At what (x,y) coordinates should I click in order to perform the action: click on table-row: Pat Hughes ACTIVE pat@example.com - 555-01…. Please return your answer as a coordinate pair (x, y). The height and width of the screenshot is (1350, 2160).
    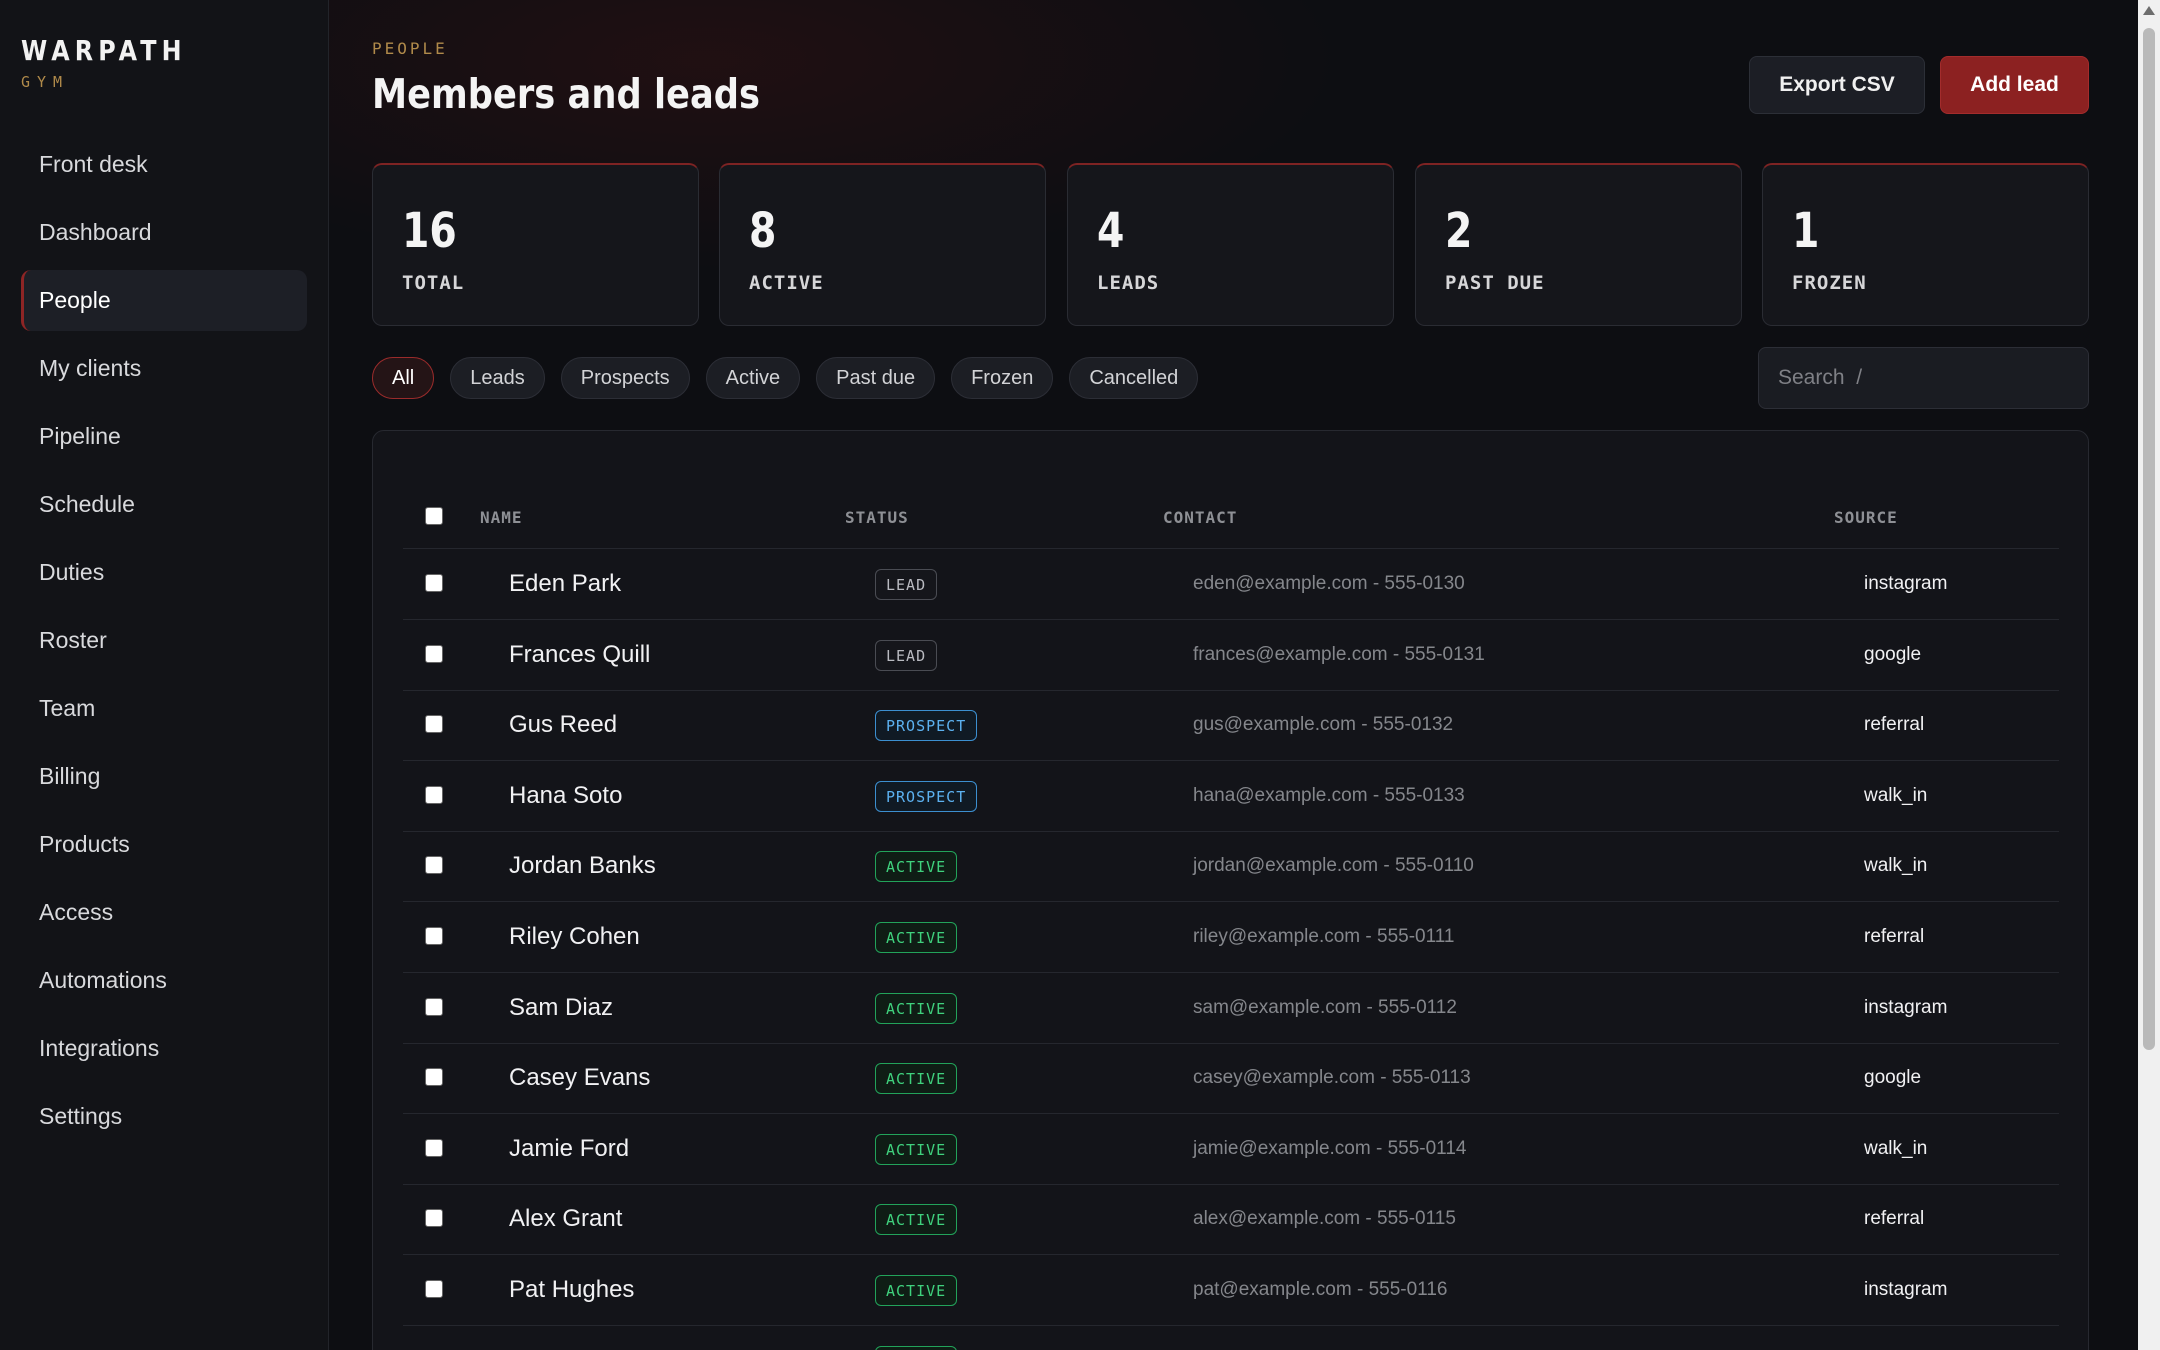
    Looking at the image, I should click on (1231, 1290).